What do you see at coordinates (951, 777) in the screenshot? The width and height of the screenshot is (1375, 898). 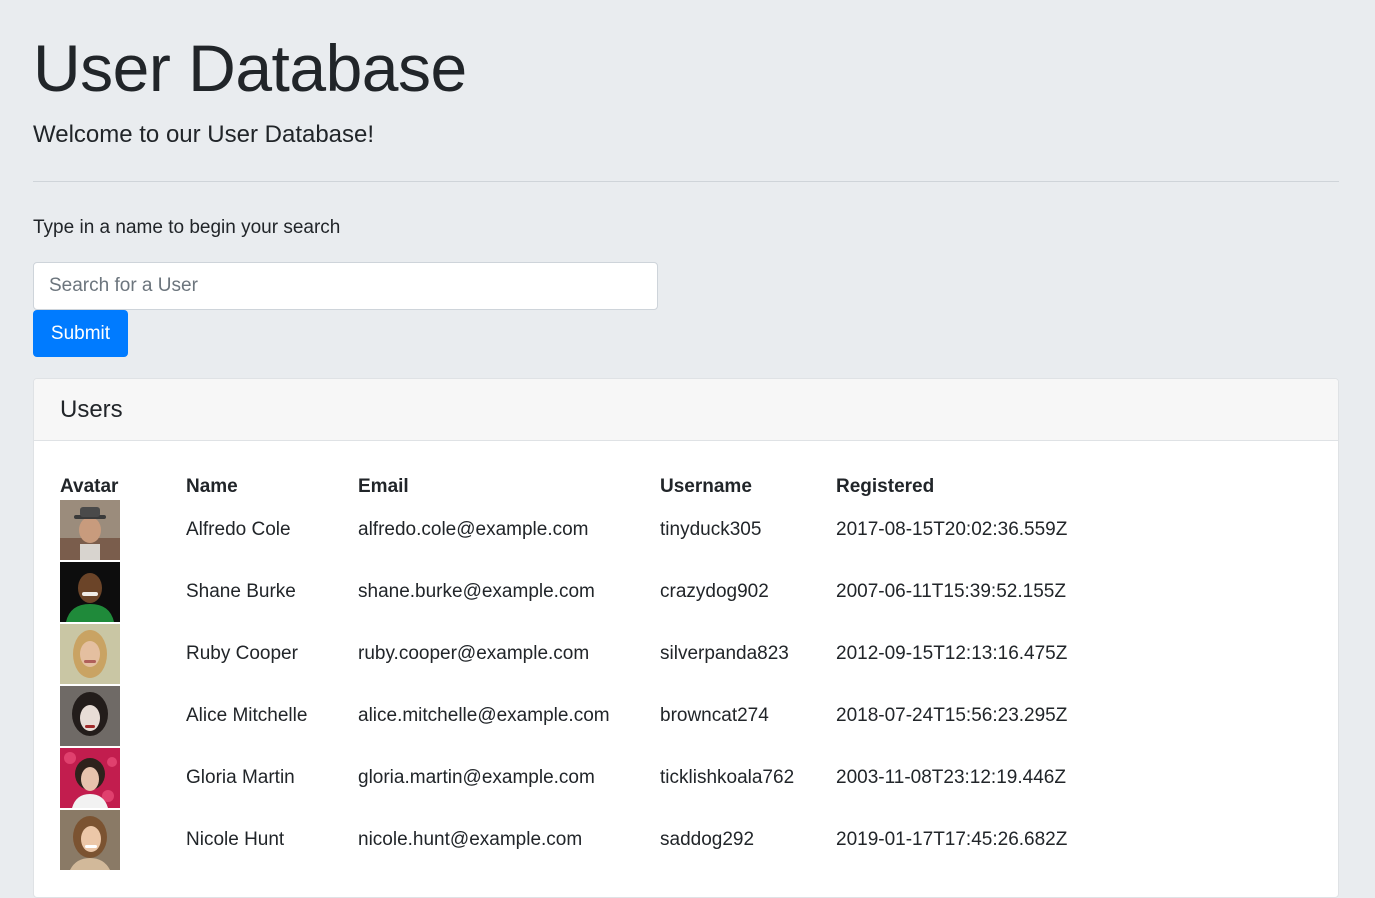 I see `user-registered: 2003-11-08T23:12:19.446Z` at bounding box center [951, 777].